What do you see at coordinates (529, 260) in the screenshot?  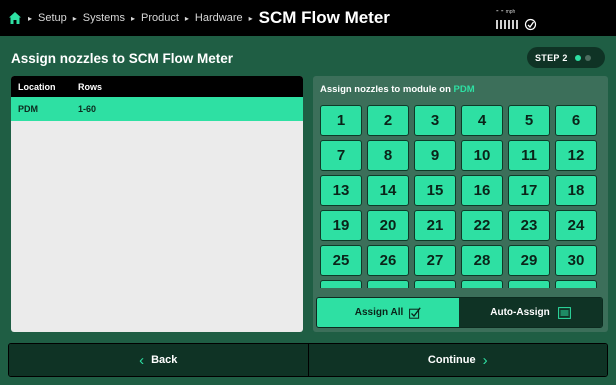 I see `nozzle-button: 29` at bounding box center [529, 260].